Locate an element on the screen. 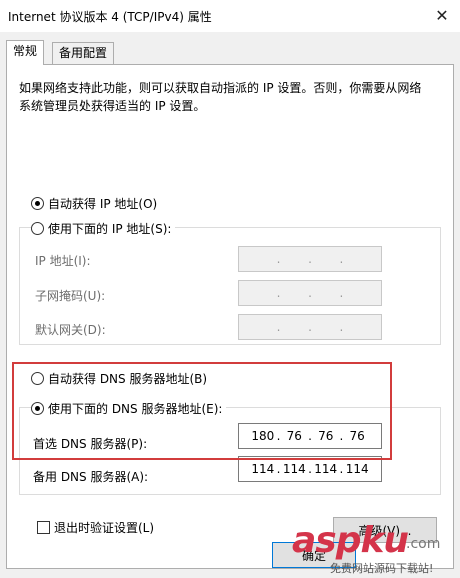  dns-highlight-annotation is located at coordinates (202, 411).